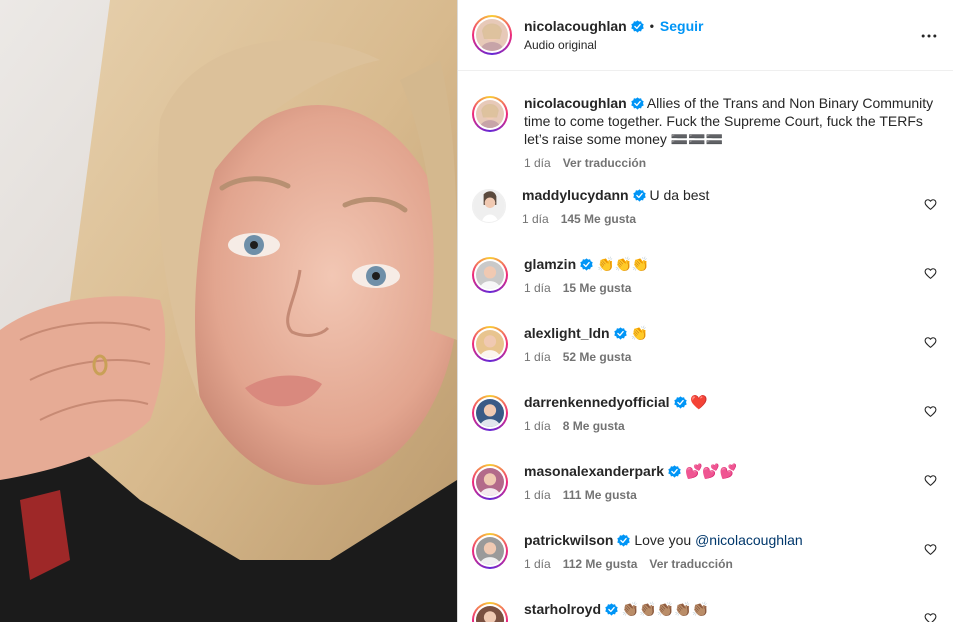 This screenshot has width=953, height=622. What do you see at coordinates (929, 36) in the screenshot?
I see `more-horizontal-icon` at bounding box center [929, 36].